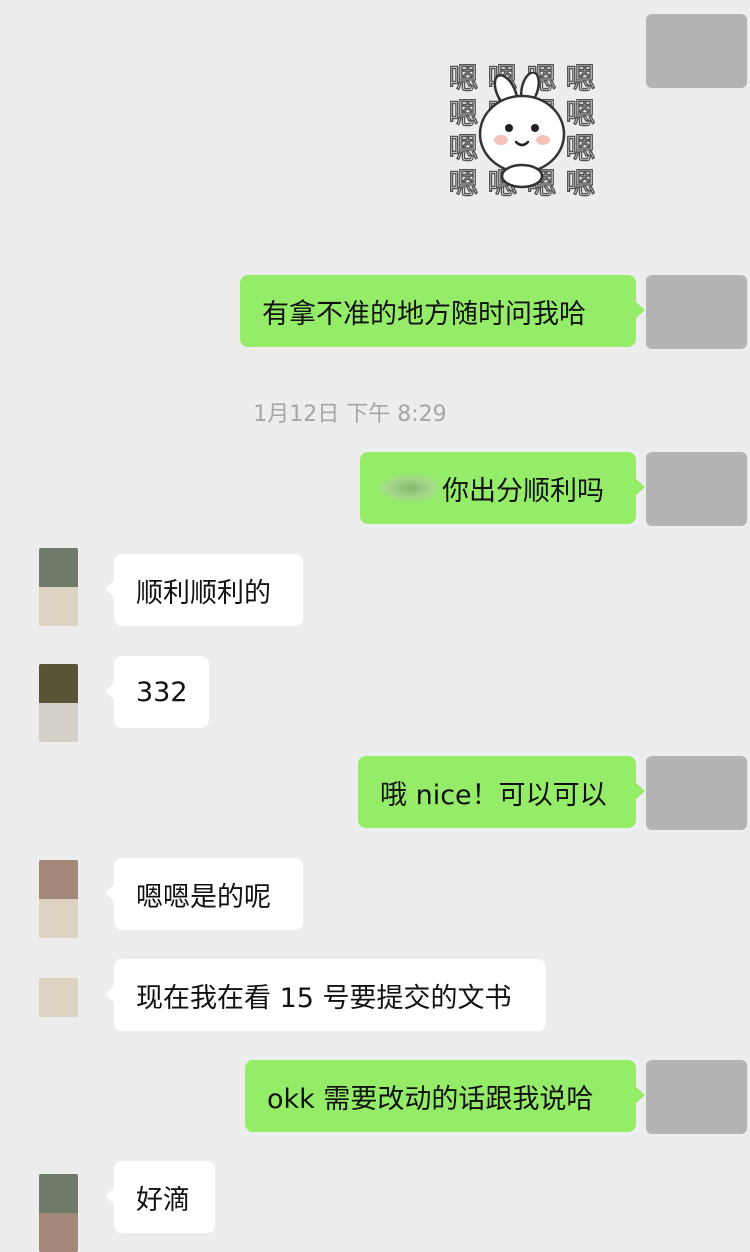  I want to click on chat-timestamp: 1月12日 下午 8:29, so click(350, 414).